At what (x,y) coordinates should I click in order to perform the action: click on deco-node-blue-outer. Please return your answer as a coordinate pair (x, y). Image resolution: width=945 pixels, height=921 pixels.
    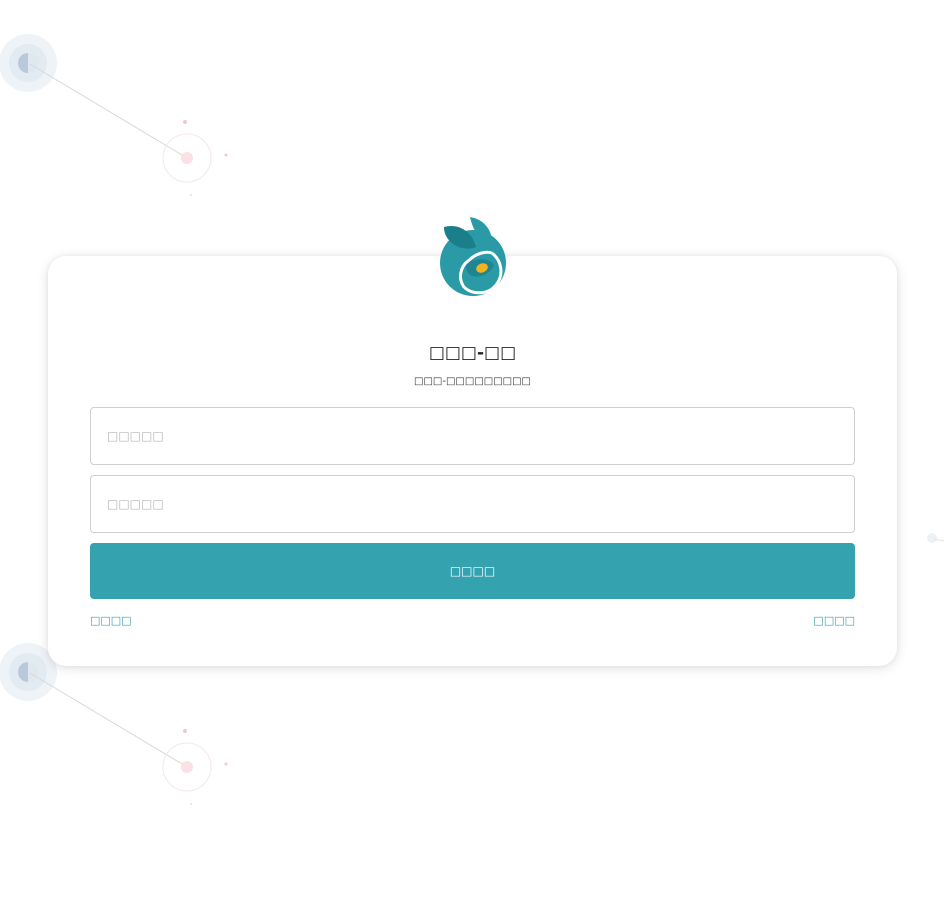
    Looking at the image, I should click on (28, 63).